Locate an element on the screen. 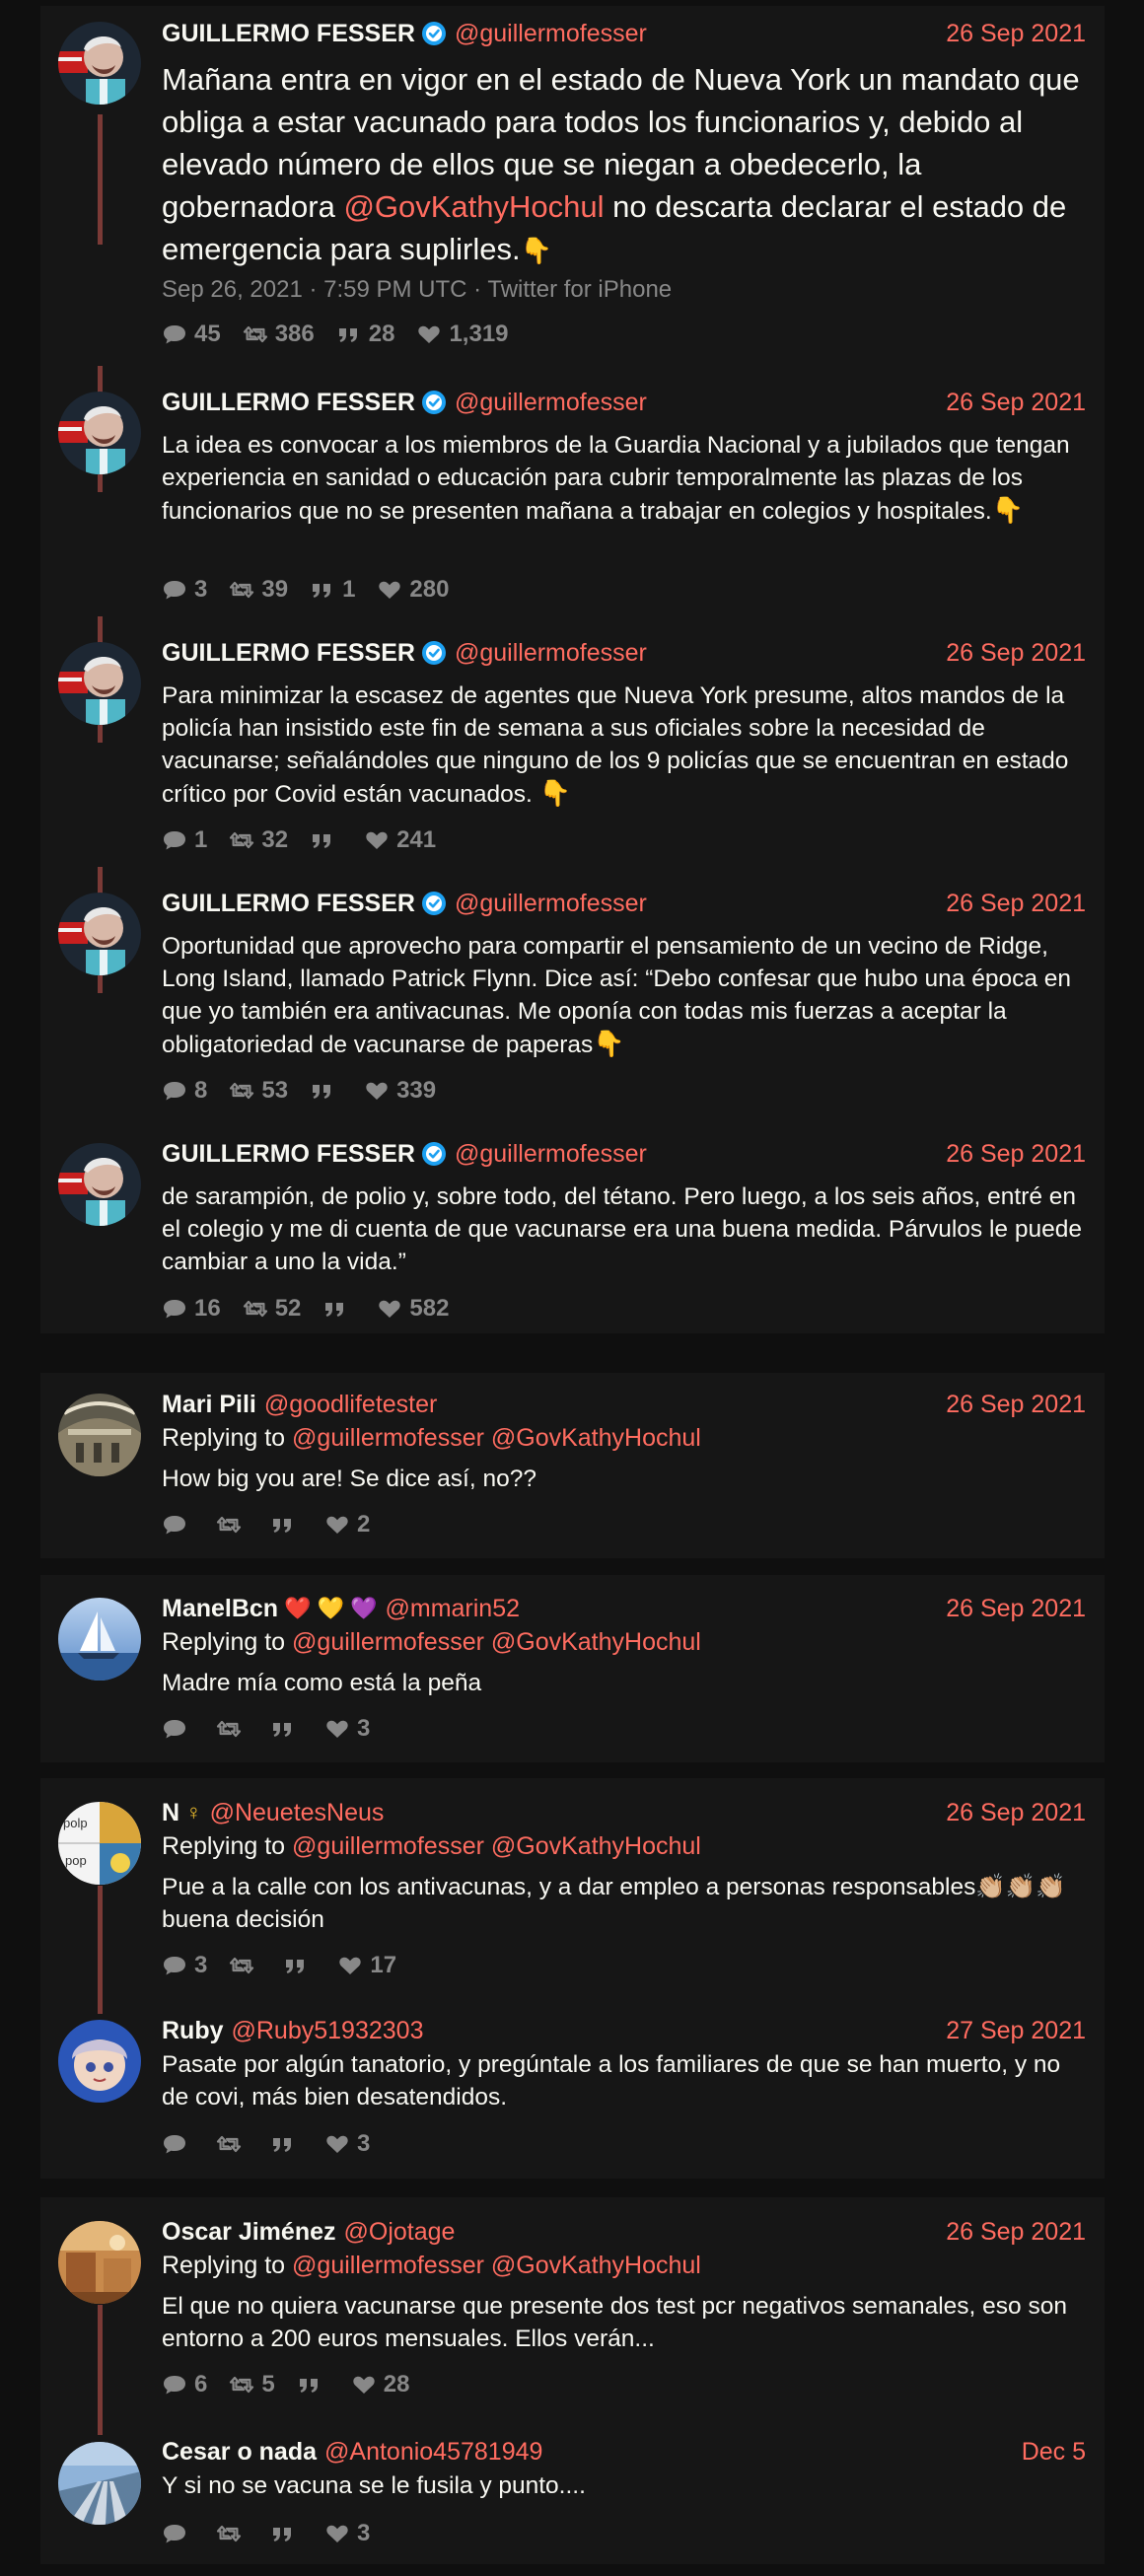 Image resolution: width=1144 pixels, height=2576 pixels. username: @Ojotage is located at coordinates (400, 2232).